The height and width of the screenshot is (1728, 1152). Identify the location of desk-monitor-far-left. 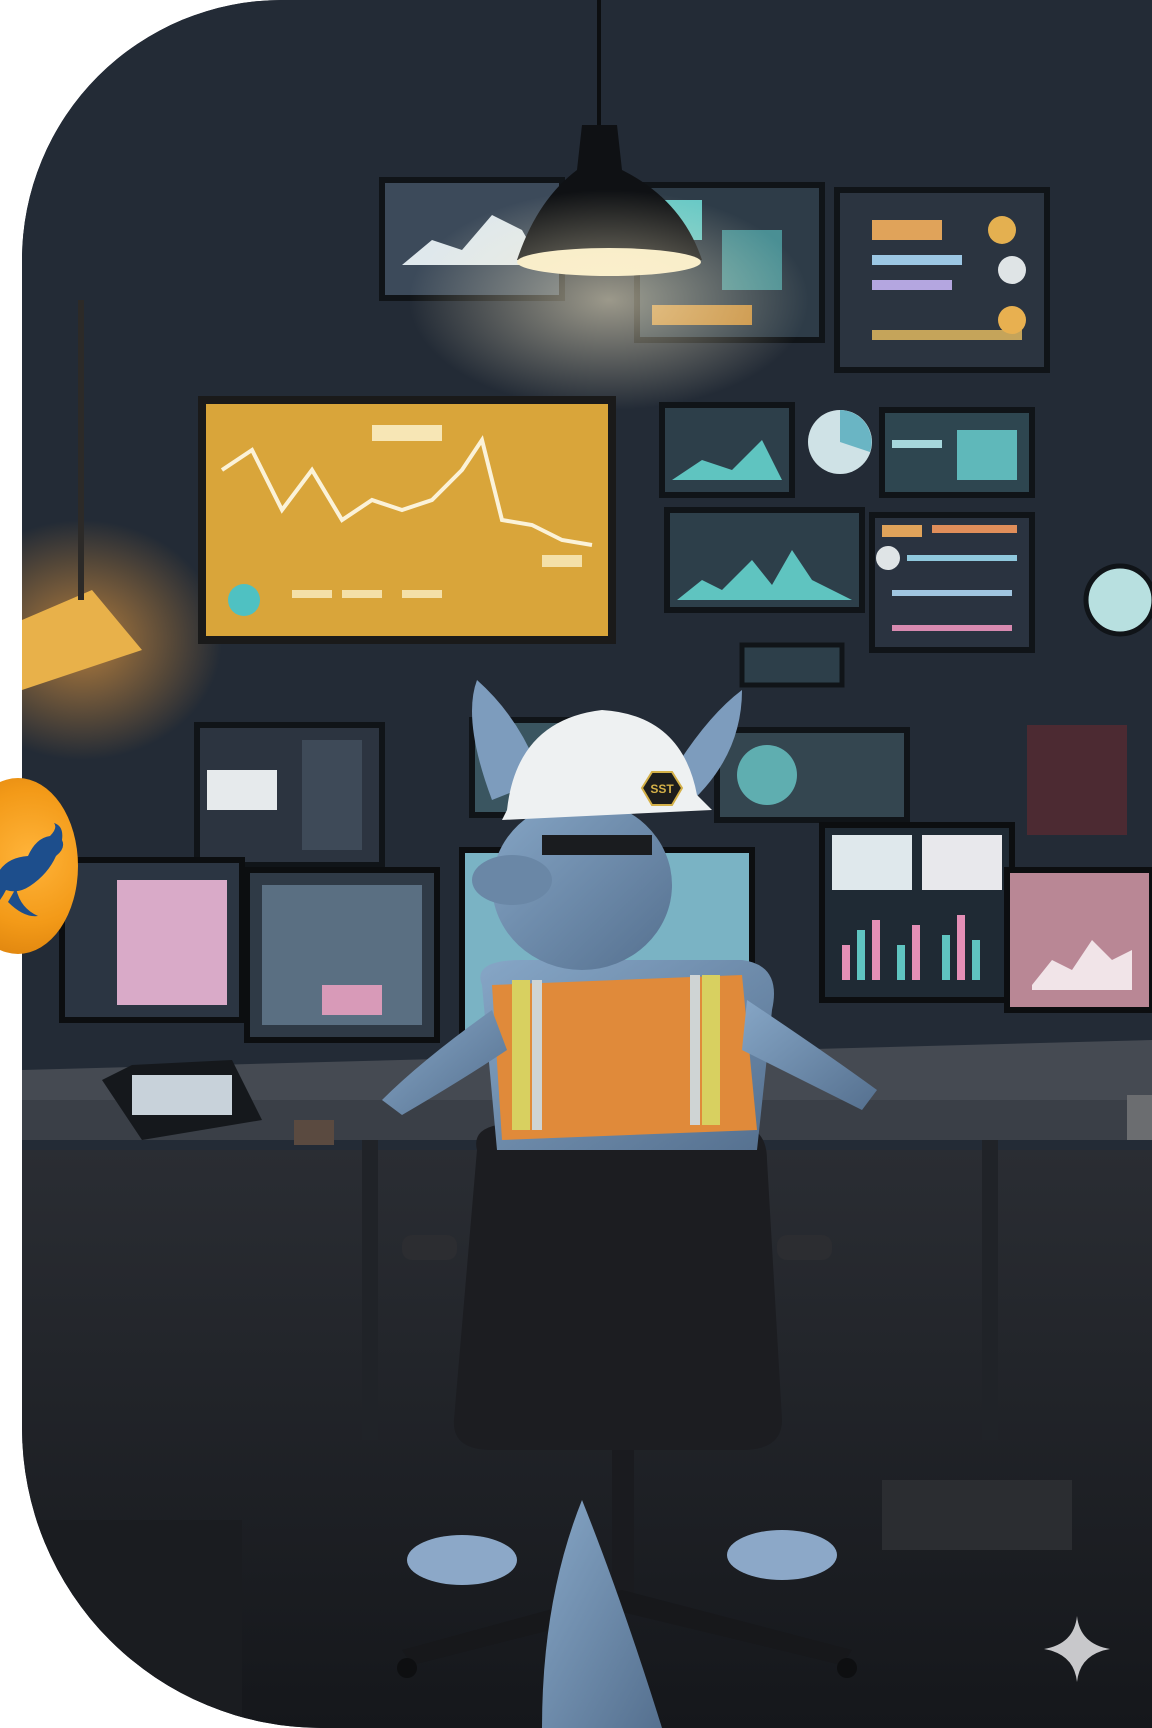
(152, 940).